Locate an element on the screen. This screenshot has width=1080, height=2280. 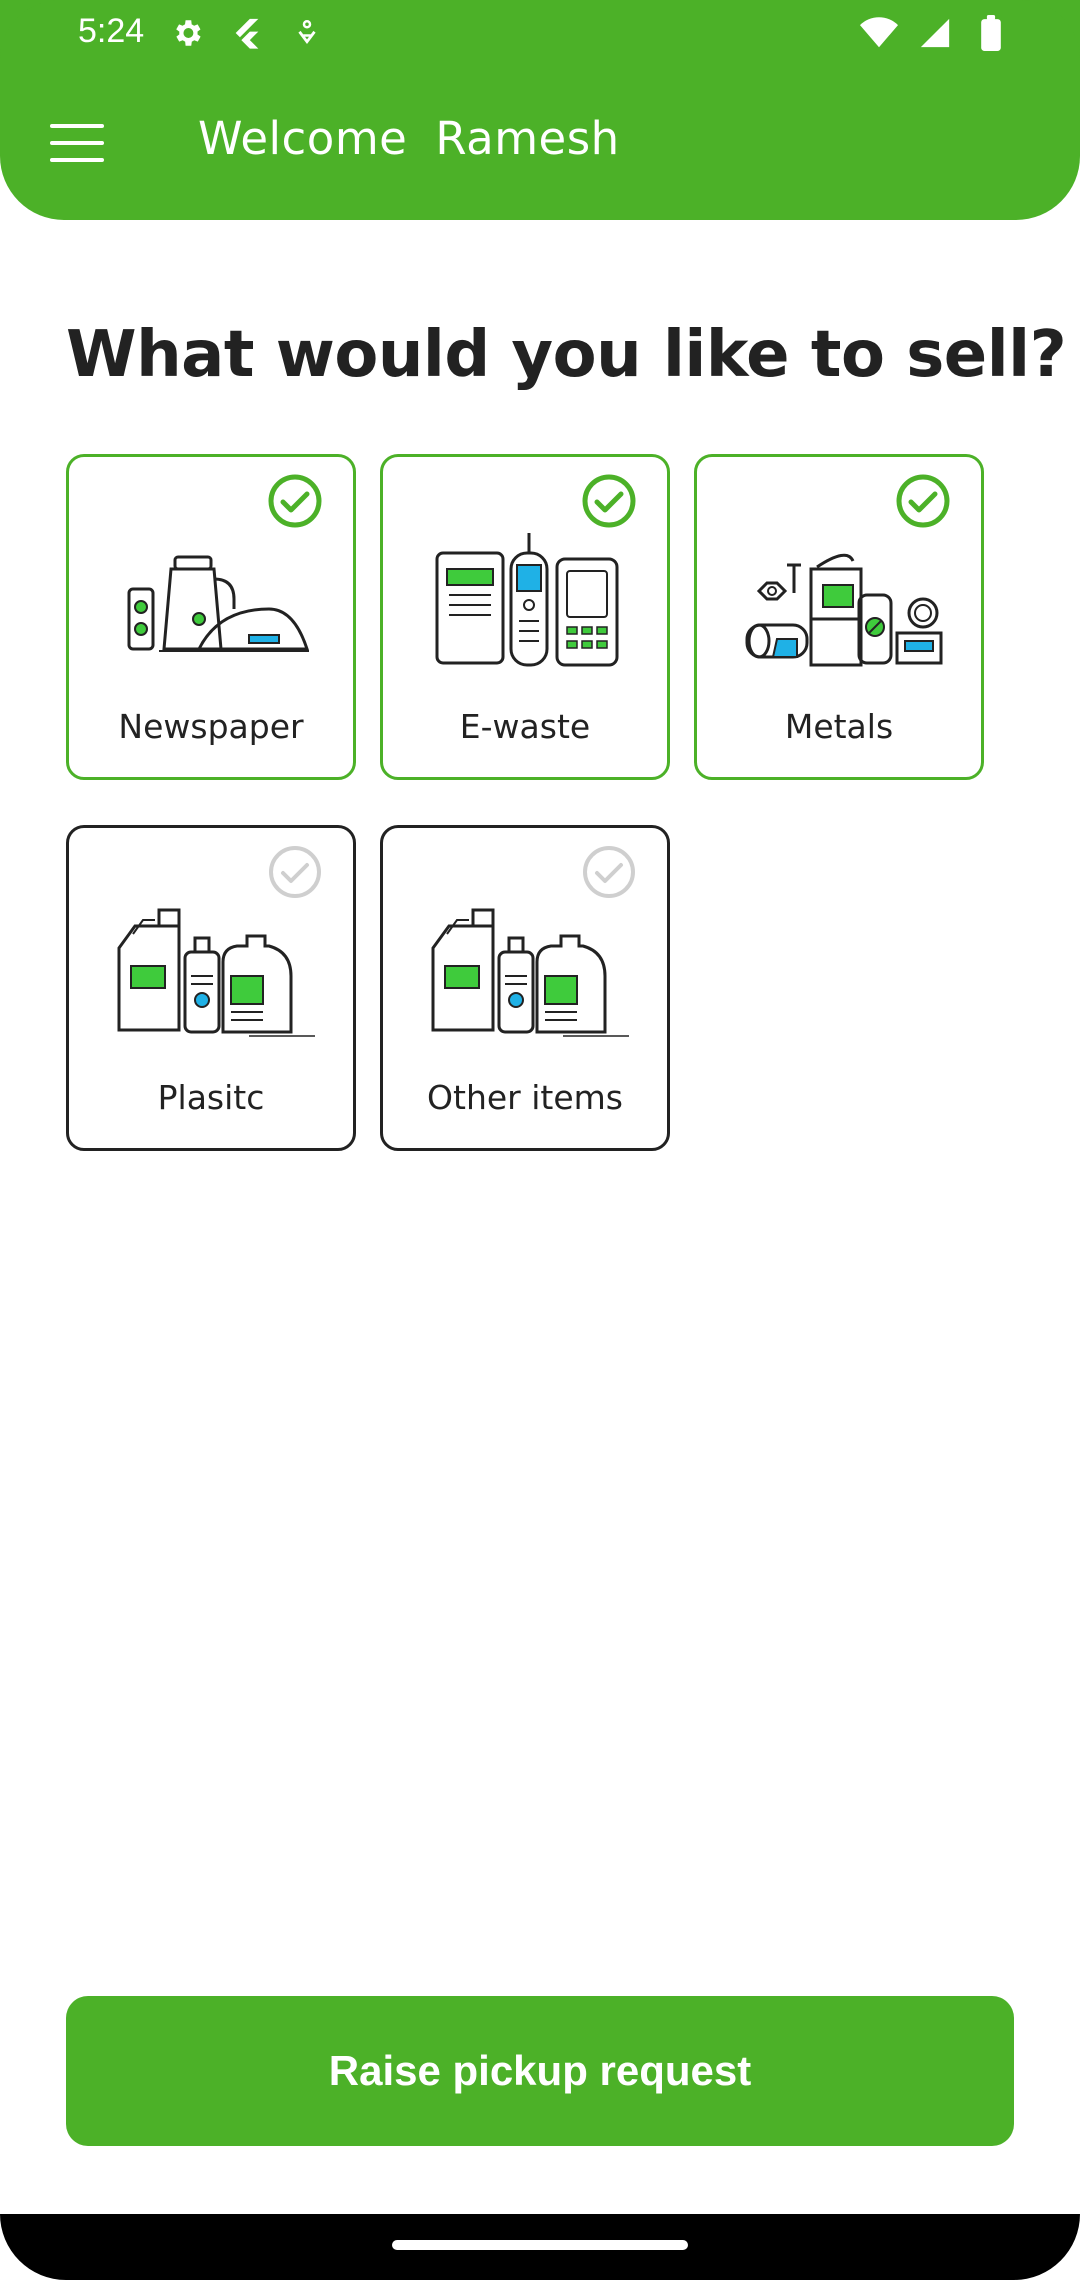
category-card-newspaper: Newspaper is located at coordinates (211, 617).